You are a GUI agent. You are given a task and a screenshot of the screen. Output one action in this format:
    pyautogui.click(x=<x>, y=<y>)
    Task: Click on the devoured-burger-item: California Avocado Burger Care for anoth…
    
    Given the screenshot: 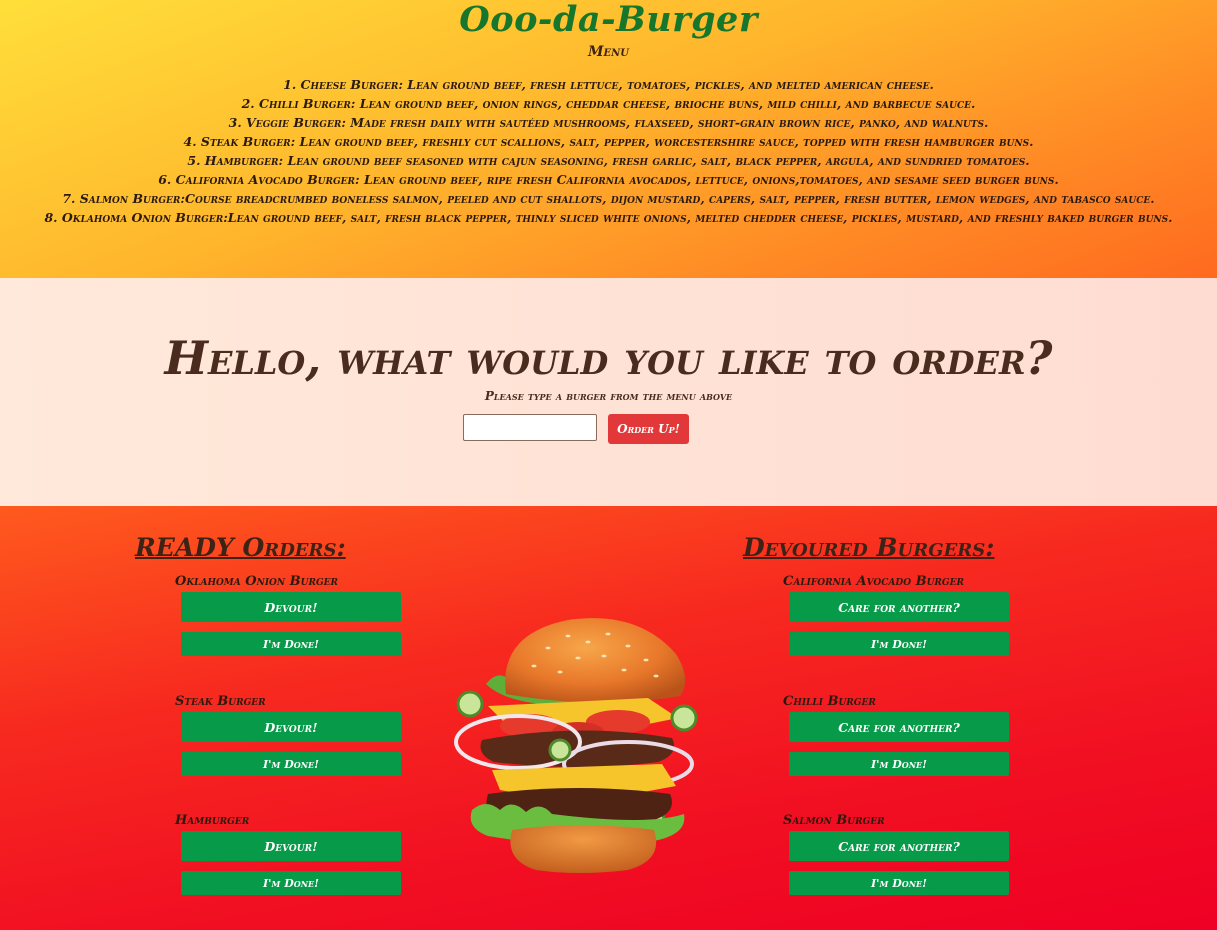 What is the action you would take?
    pyautogui.click(x=903, y=615)
    